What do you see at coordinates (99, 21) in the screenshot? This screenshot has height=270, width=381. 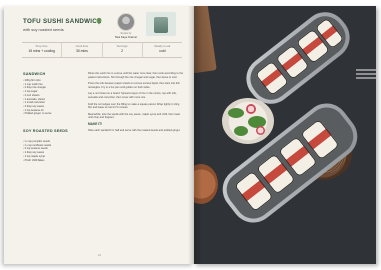 I see `leaf-icon` at bounding box center [99, 21].